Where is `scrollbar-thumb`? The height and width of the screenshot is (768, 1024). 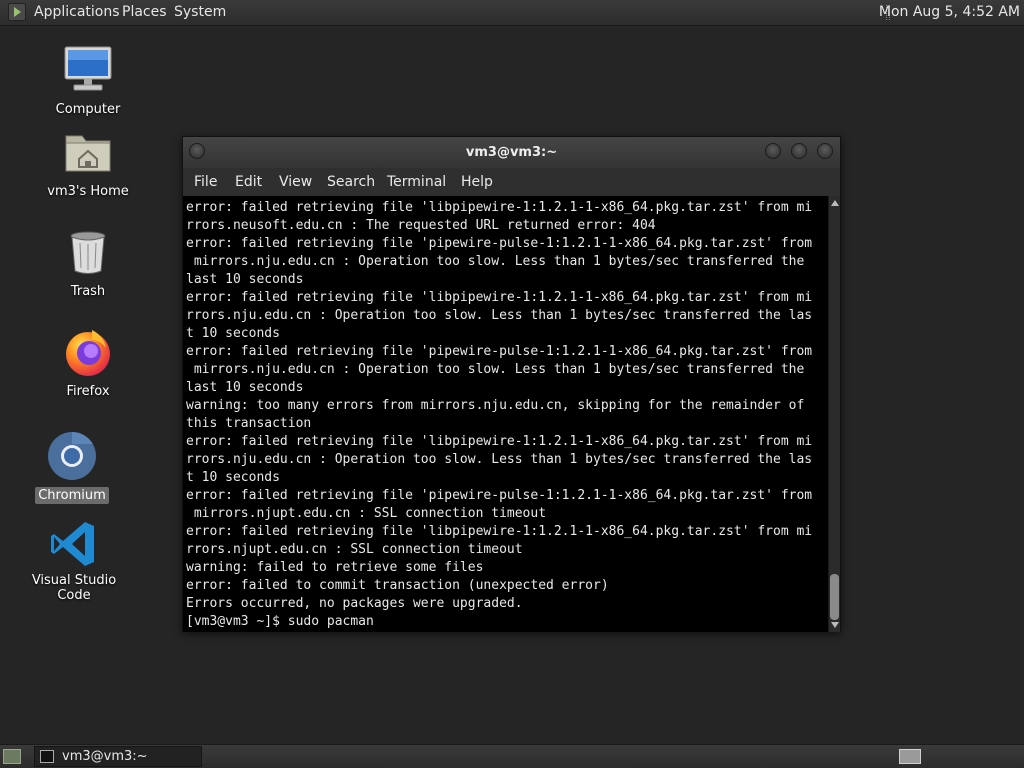
scrollbar-thumb is located at coordinates (834, 597).